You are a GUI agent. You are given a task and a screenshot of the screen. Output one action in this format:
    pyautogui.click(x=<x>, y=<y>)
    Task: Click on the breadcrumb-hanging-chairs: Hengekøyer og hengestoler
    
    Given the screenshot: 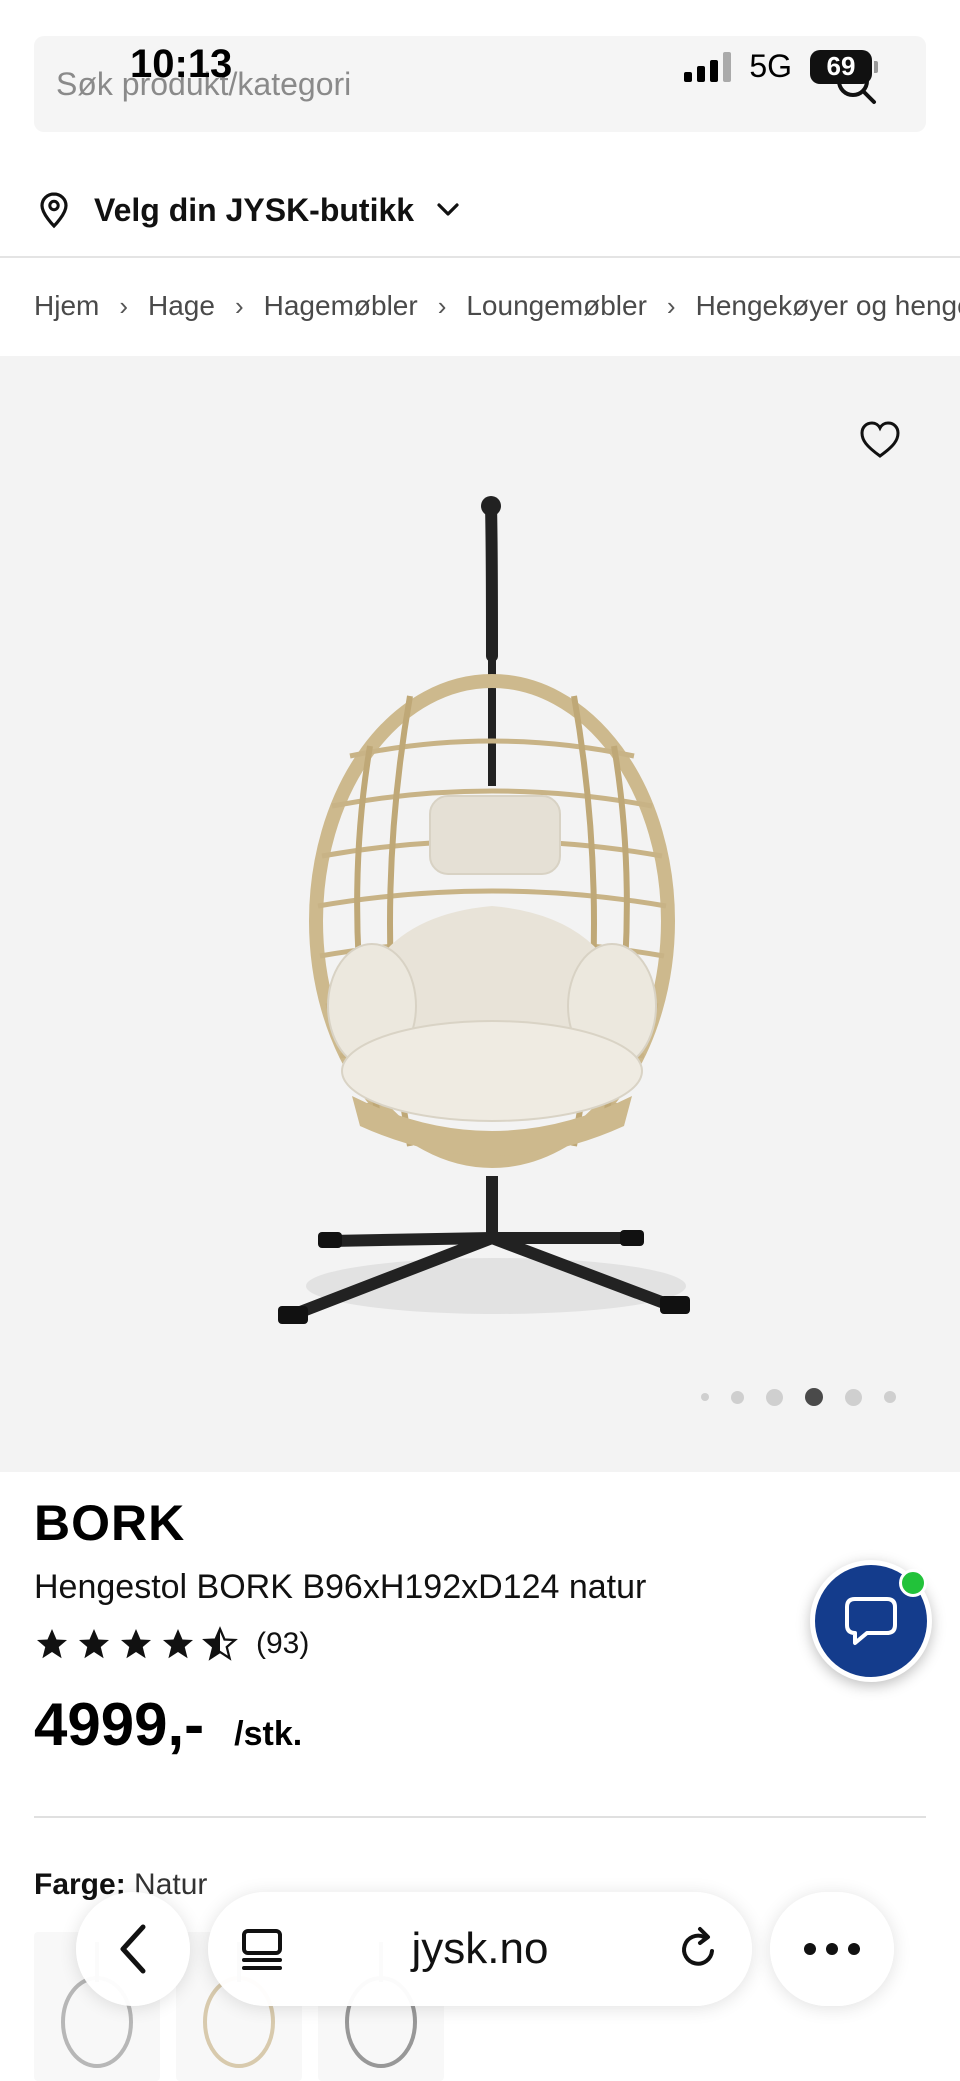 What is the action you would take?
    pyautogui.click(x=828, y=306)
    